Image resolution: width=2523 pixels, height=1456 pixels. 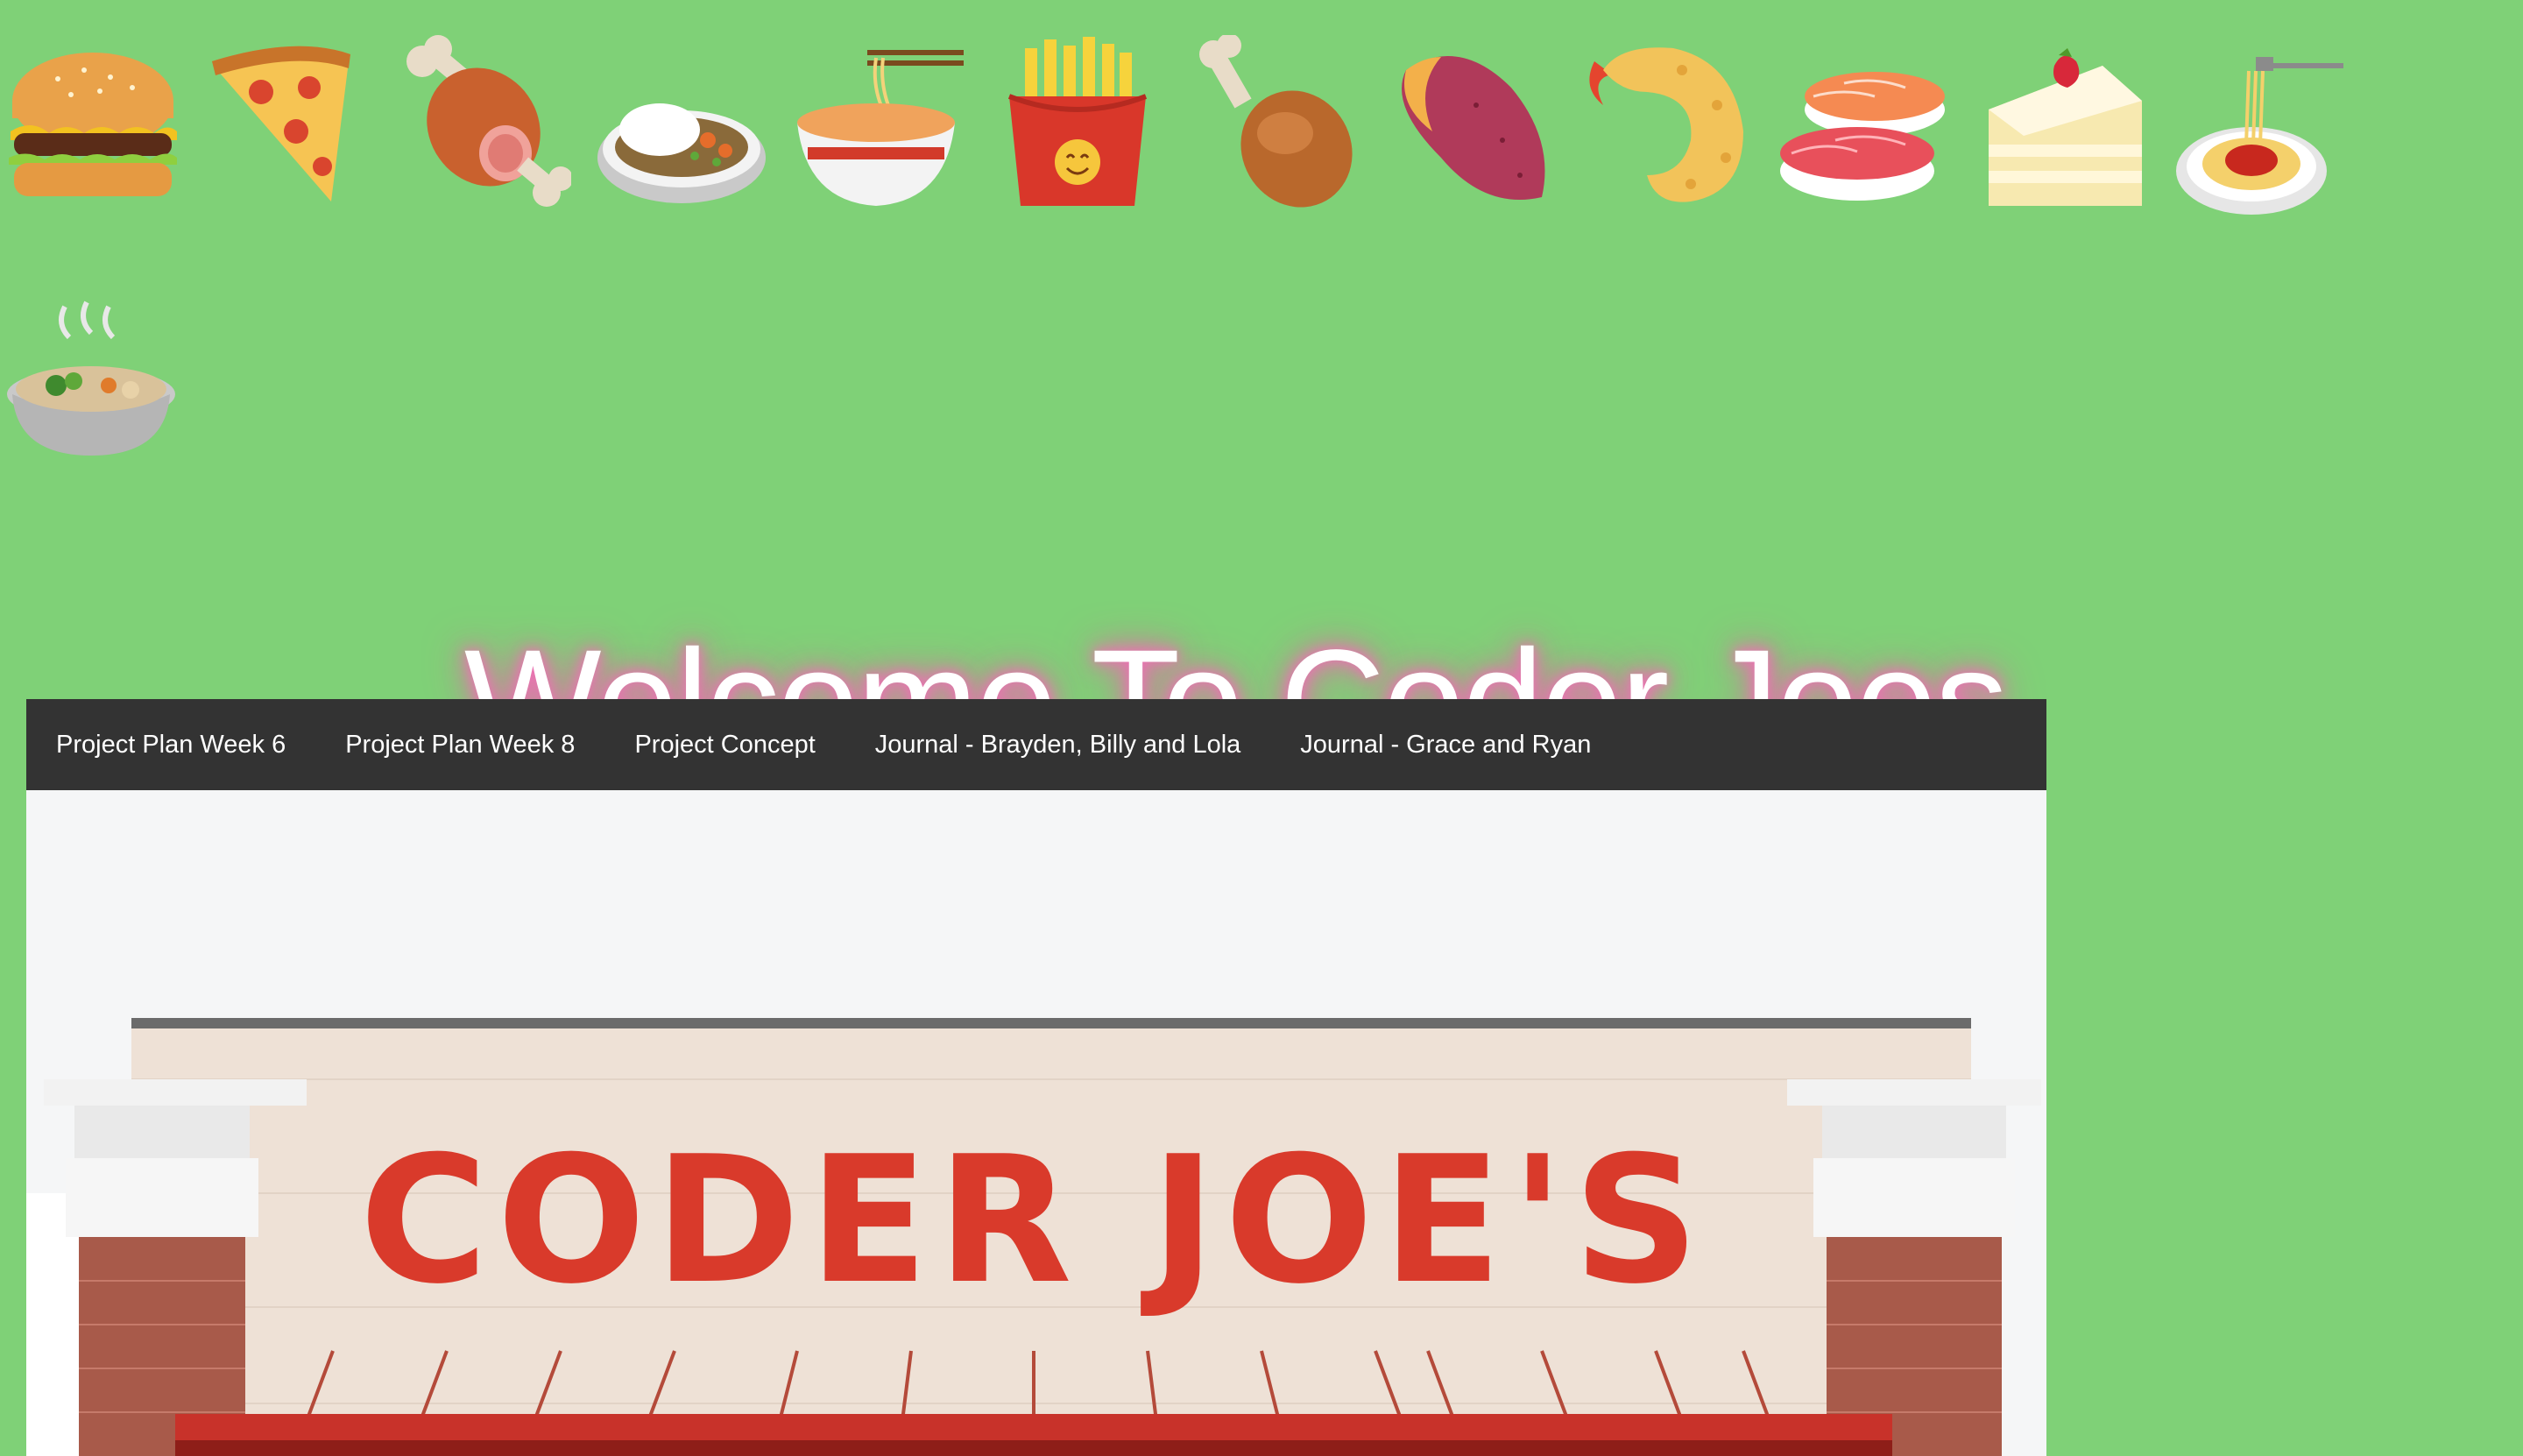 What do you see at coordinates (2058, 135) in the screenshot?
I see `shortcake-icon` at bounding box center [2058, 135].